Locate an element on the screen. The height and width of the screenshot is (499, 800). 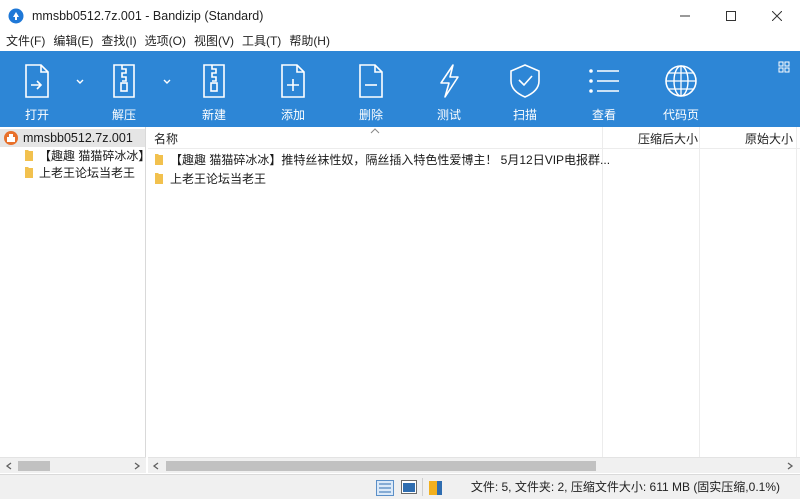
new-archive-button: 新建 is located at coordinates (214, 89).